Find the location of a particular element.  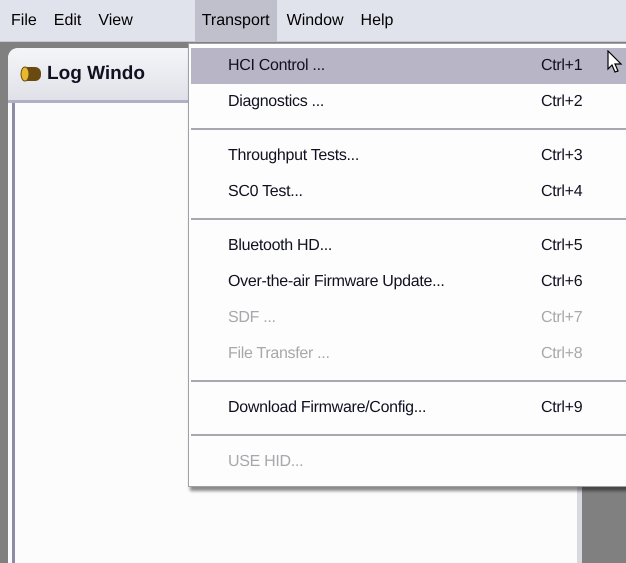

menu-item: Download Firmware/Config... Ctrl+9 is located at coordinates (408, 408).